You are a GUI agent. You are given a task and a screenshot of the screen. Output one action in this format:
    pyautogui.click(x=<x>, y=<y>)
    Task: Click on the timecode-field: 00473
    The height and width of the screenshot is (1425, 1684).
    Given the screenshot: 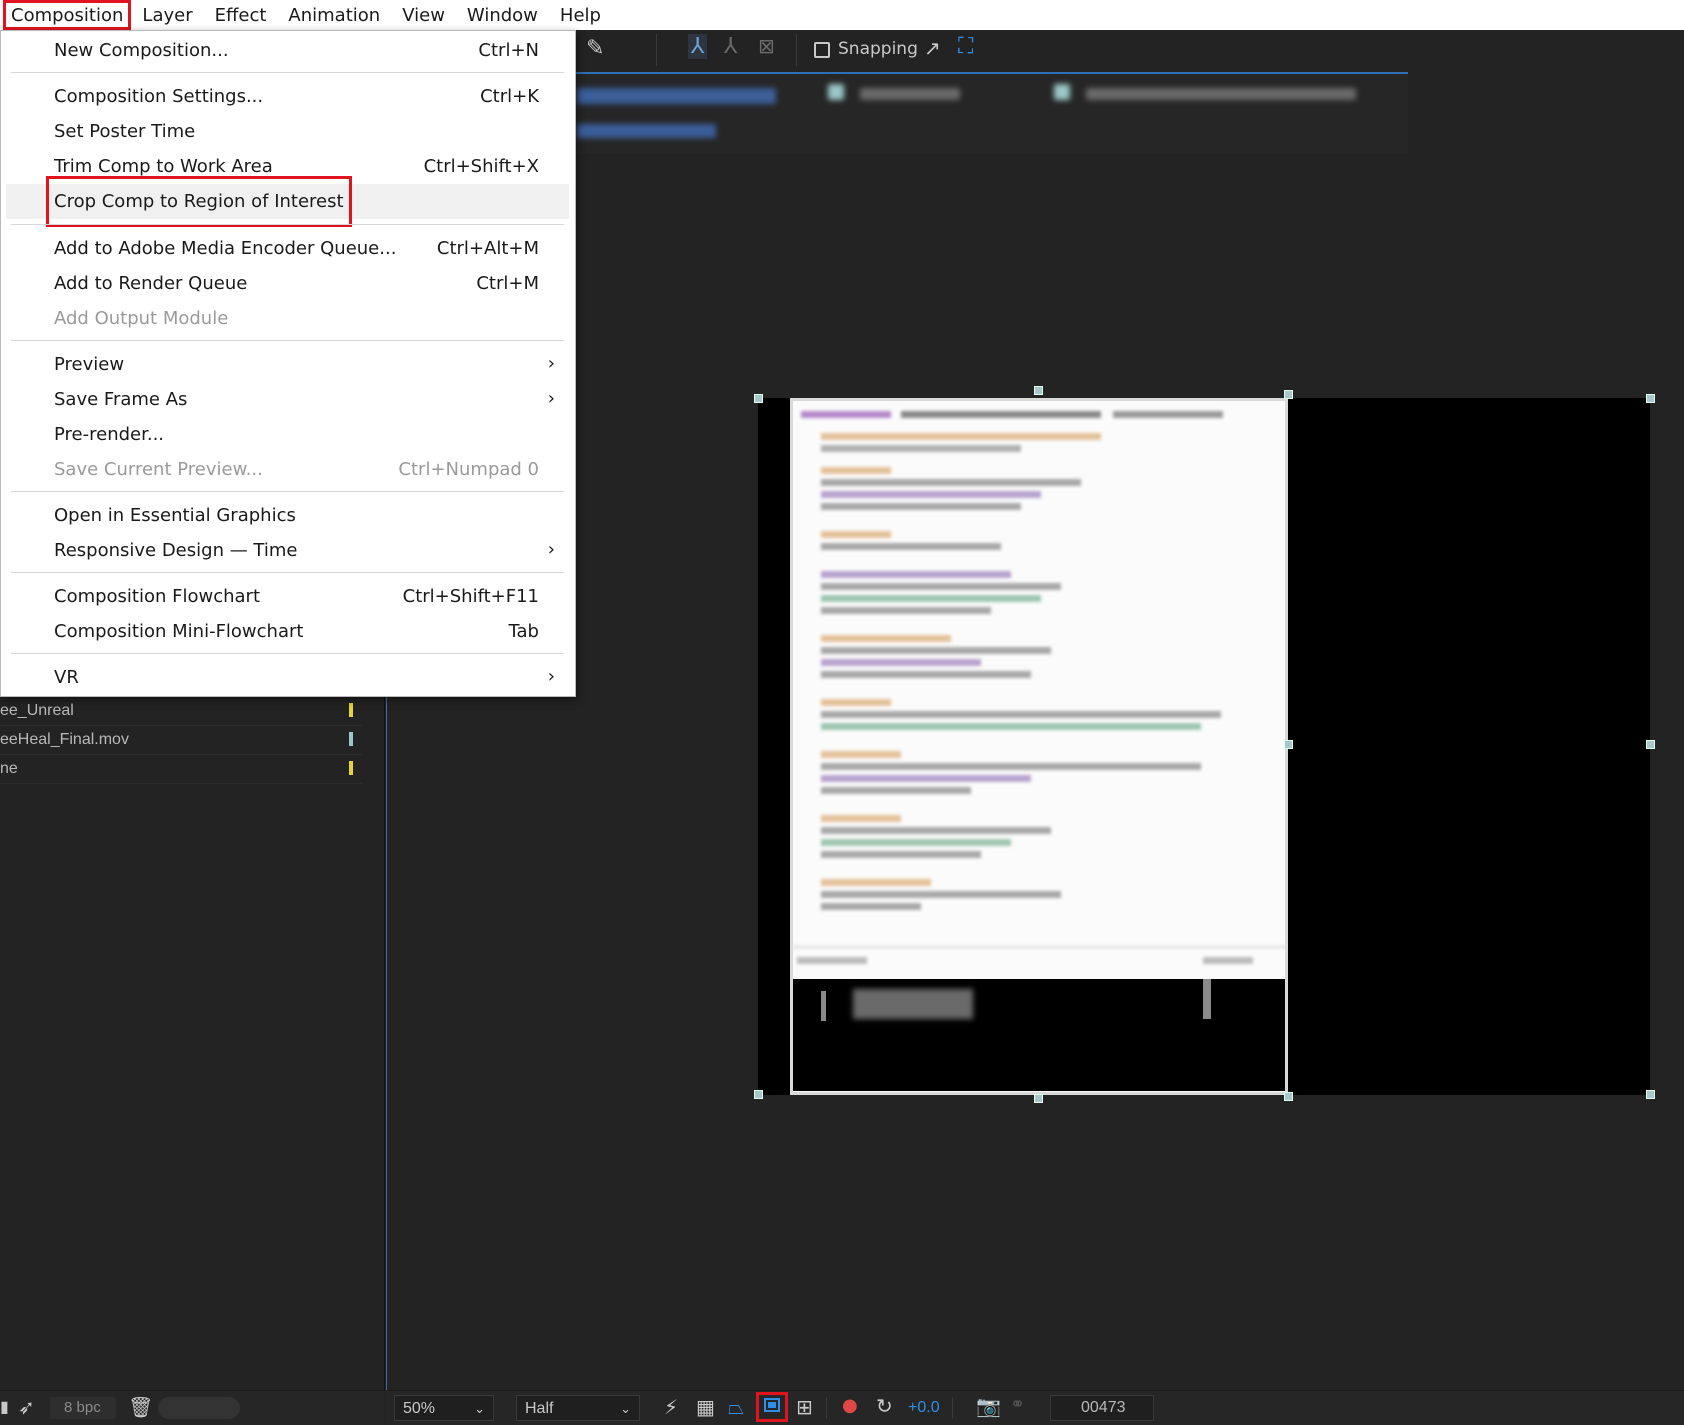 What is the action you would take?
    pyautogui.click(x=1102, y=1408)
    